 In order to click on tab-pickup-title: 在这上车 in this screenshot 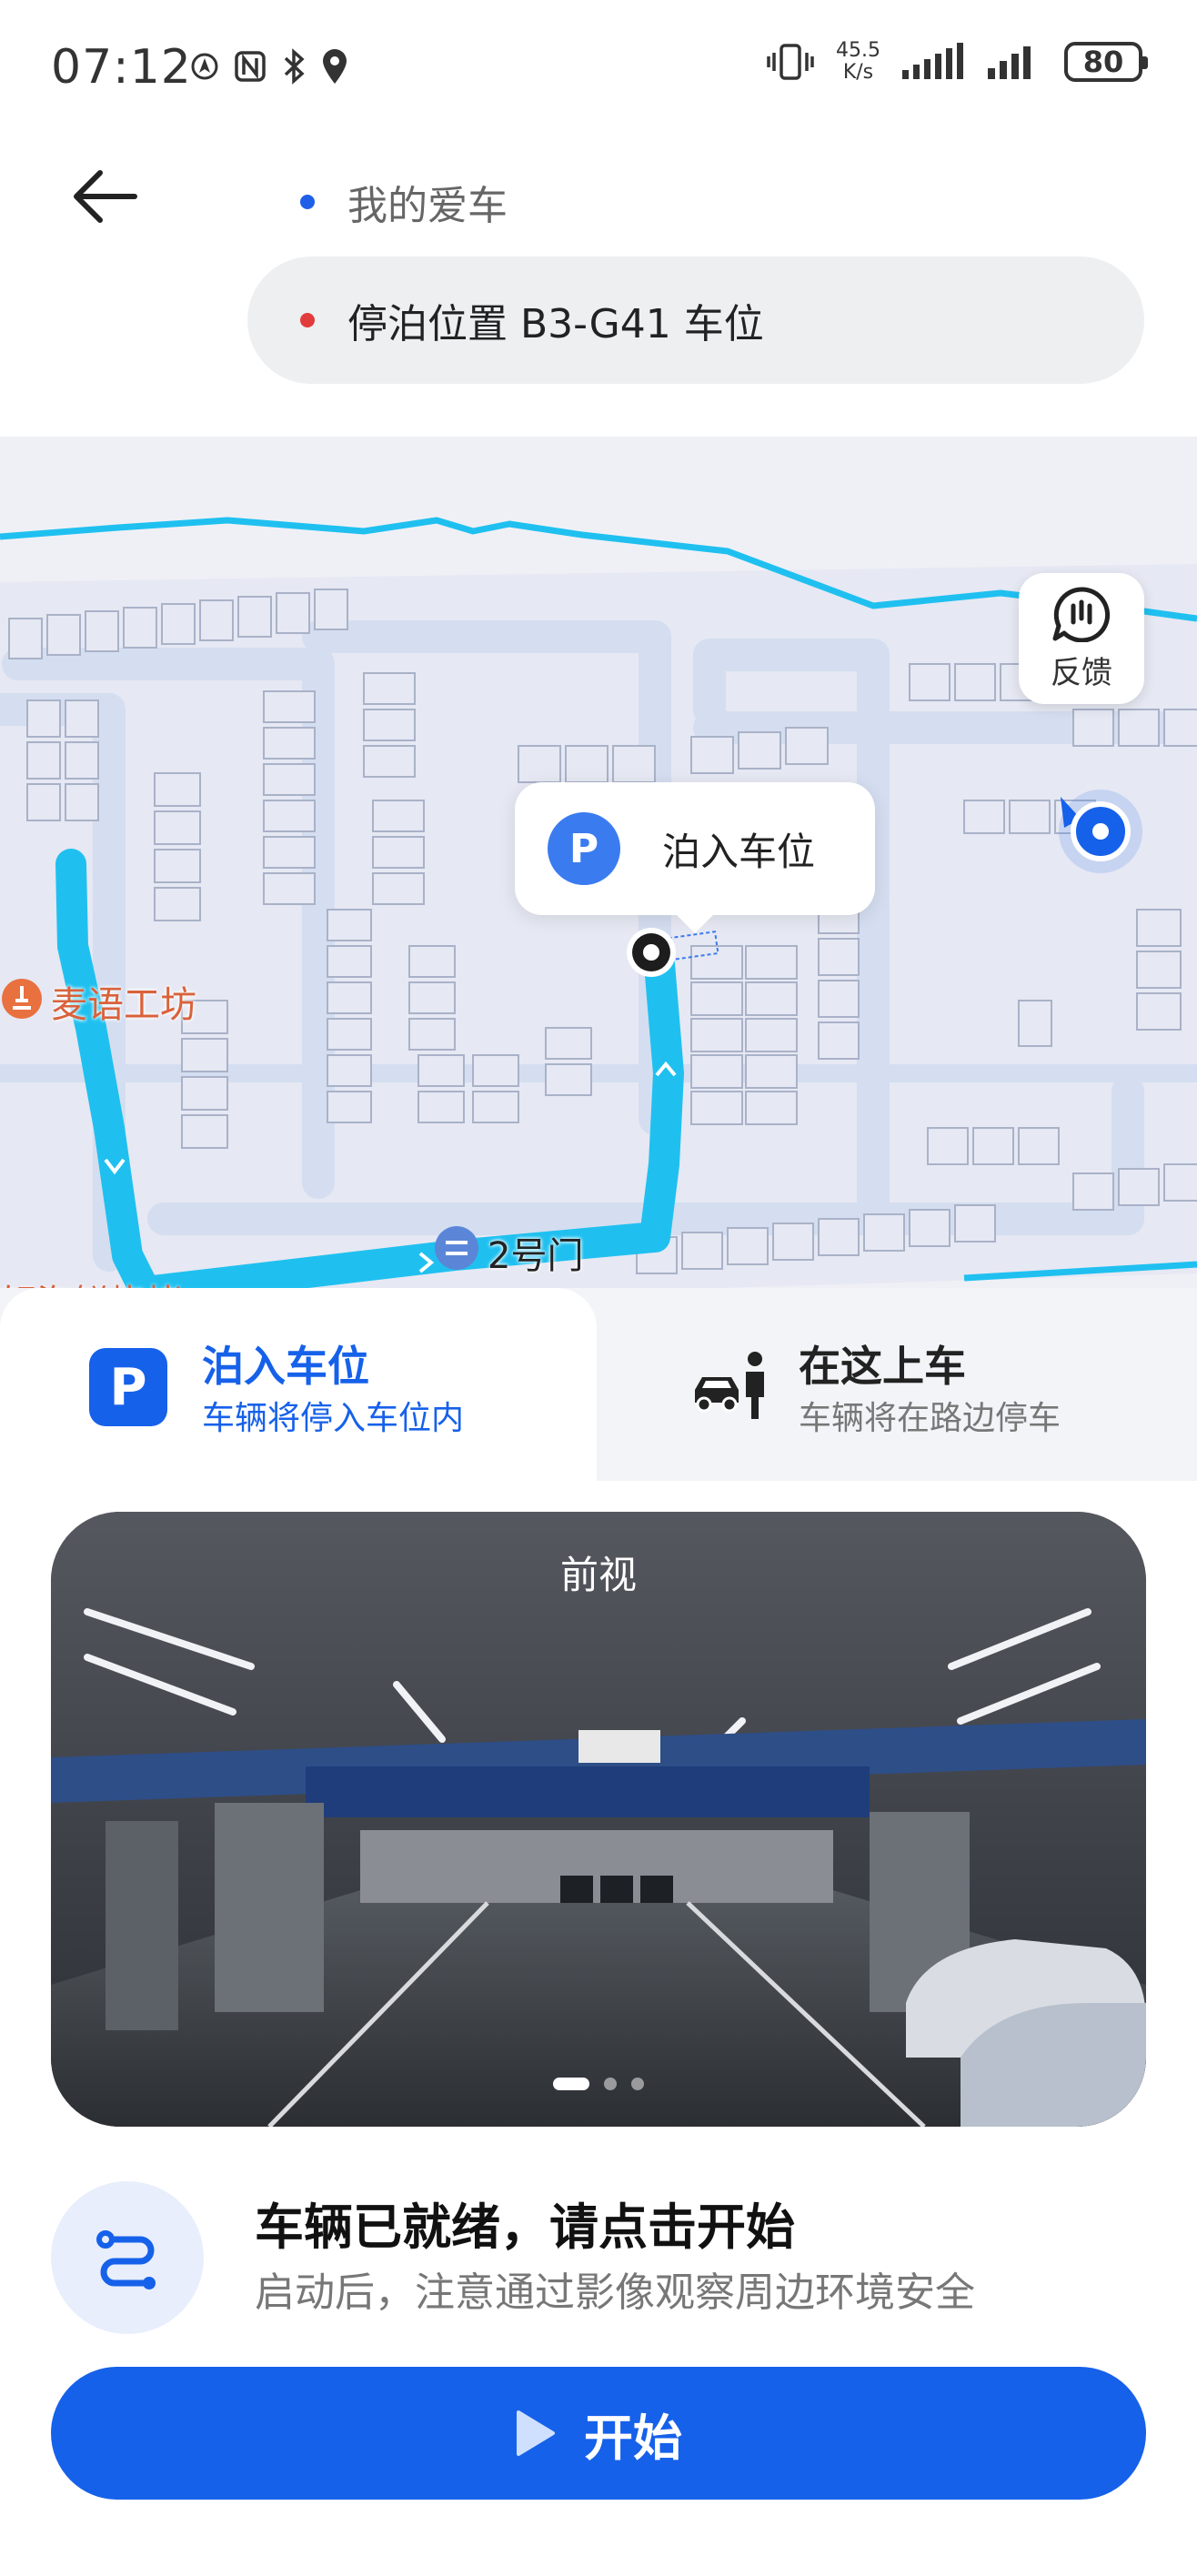, I will do `click(882, 1366)`.